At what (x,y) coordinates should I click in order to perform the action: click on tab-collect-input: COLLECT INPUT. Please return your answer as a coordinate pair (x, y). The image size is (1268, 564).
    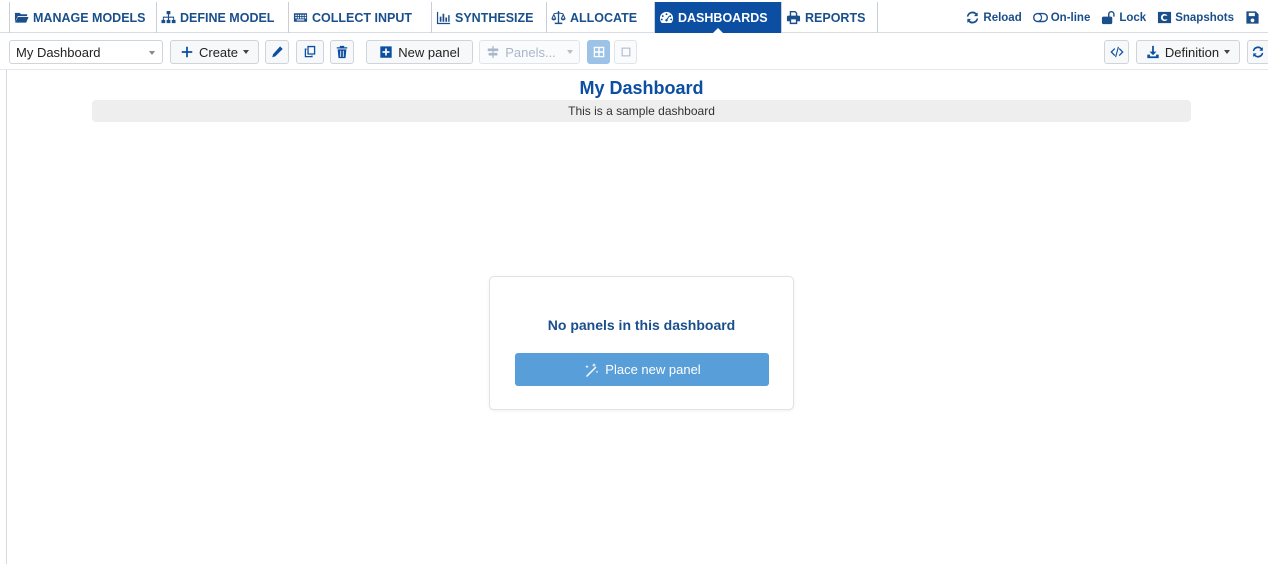
    Looking at the image, I should click on (360, 17).